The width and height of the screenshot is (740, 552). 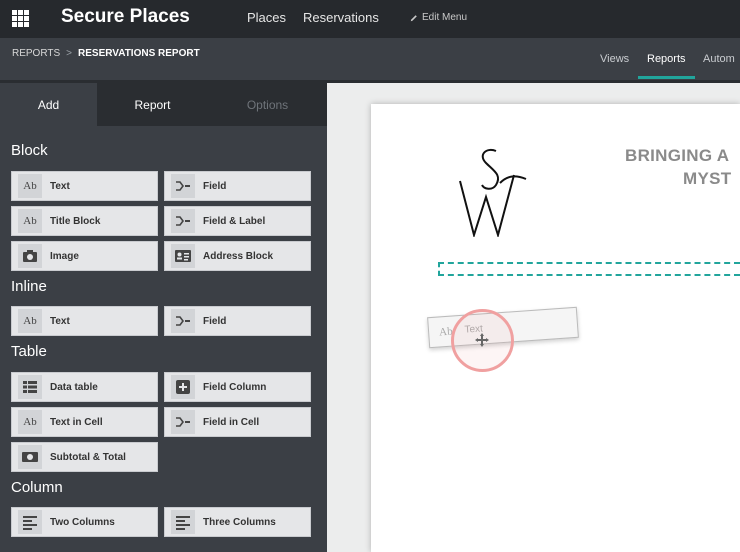 I want to click on breadcrumb-current: RESERVATIONS REPORT, so click(x=139, y=53).